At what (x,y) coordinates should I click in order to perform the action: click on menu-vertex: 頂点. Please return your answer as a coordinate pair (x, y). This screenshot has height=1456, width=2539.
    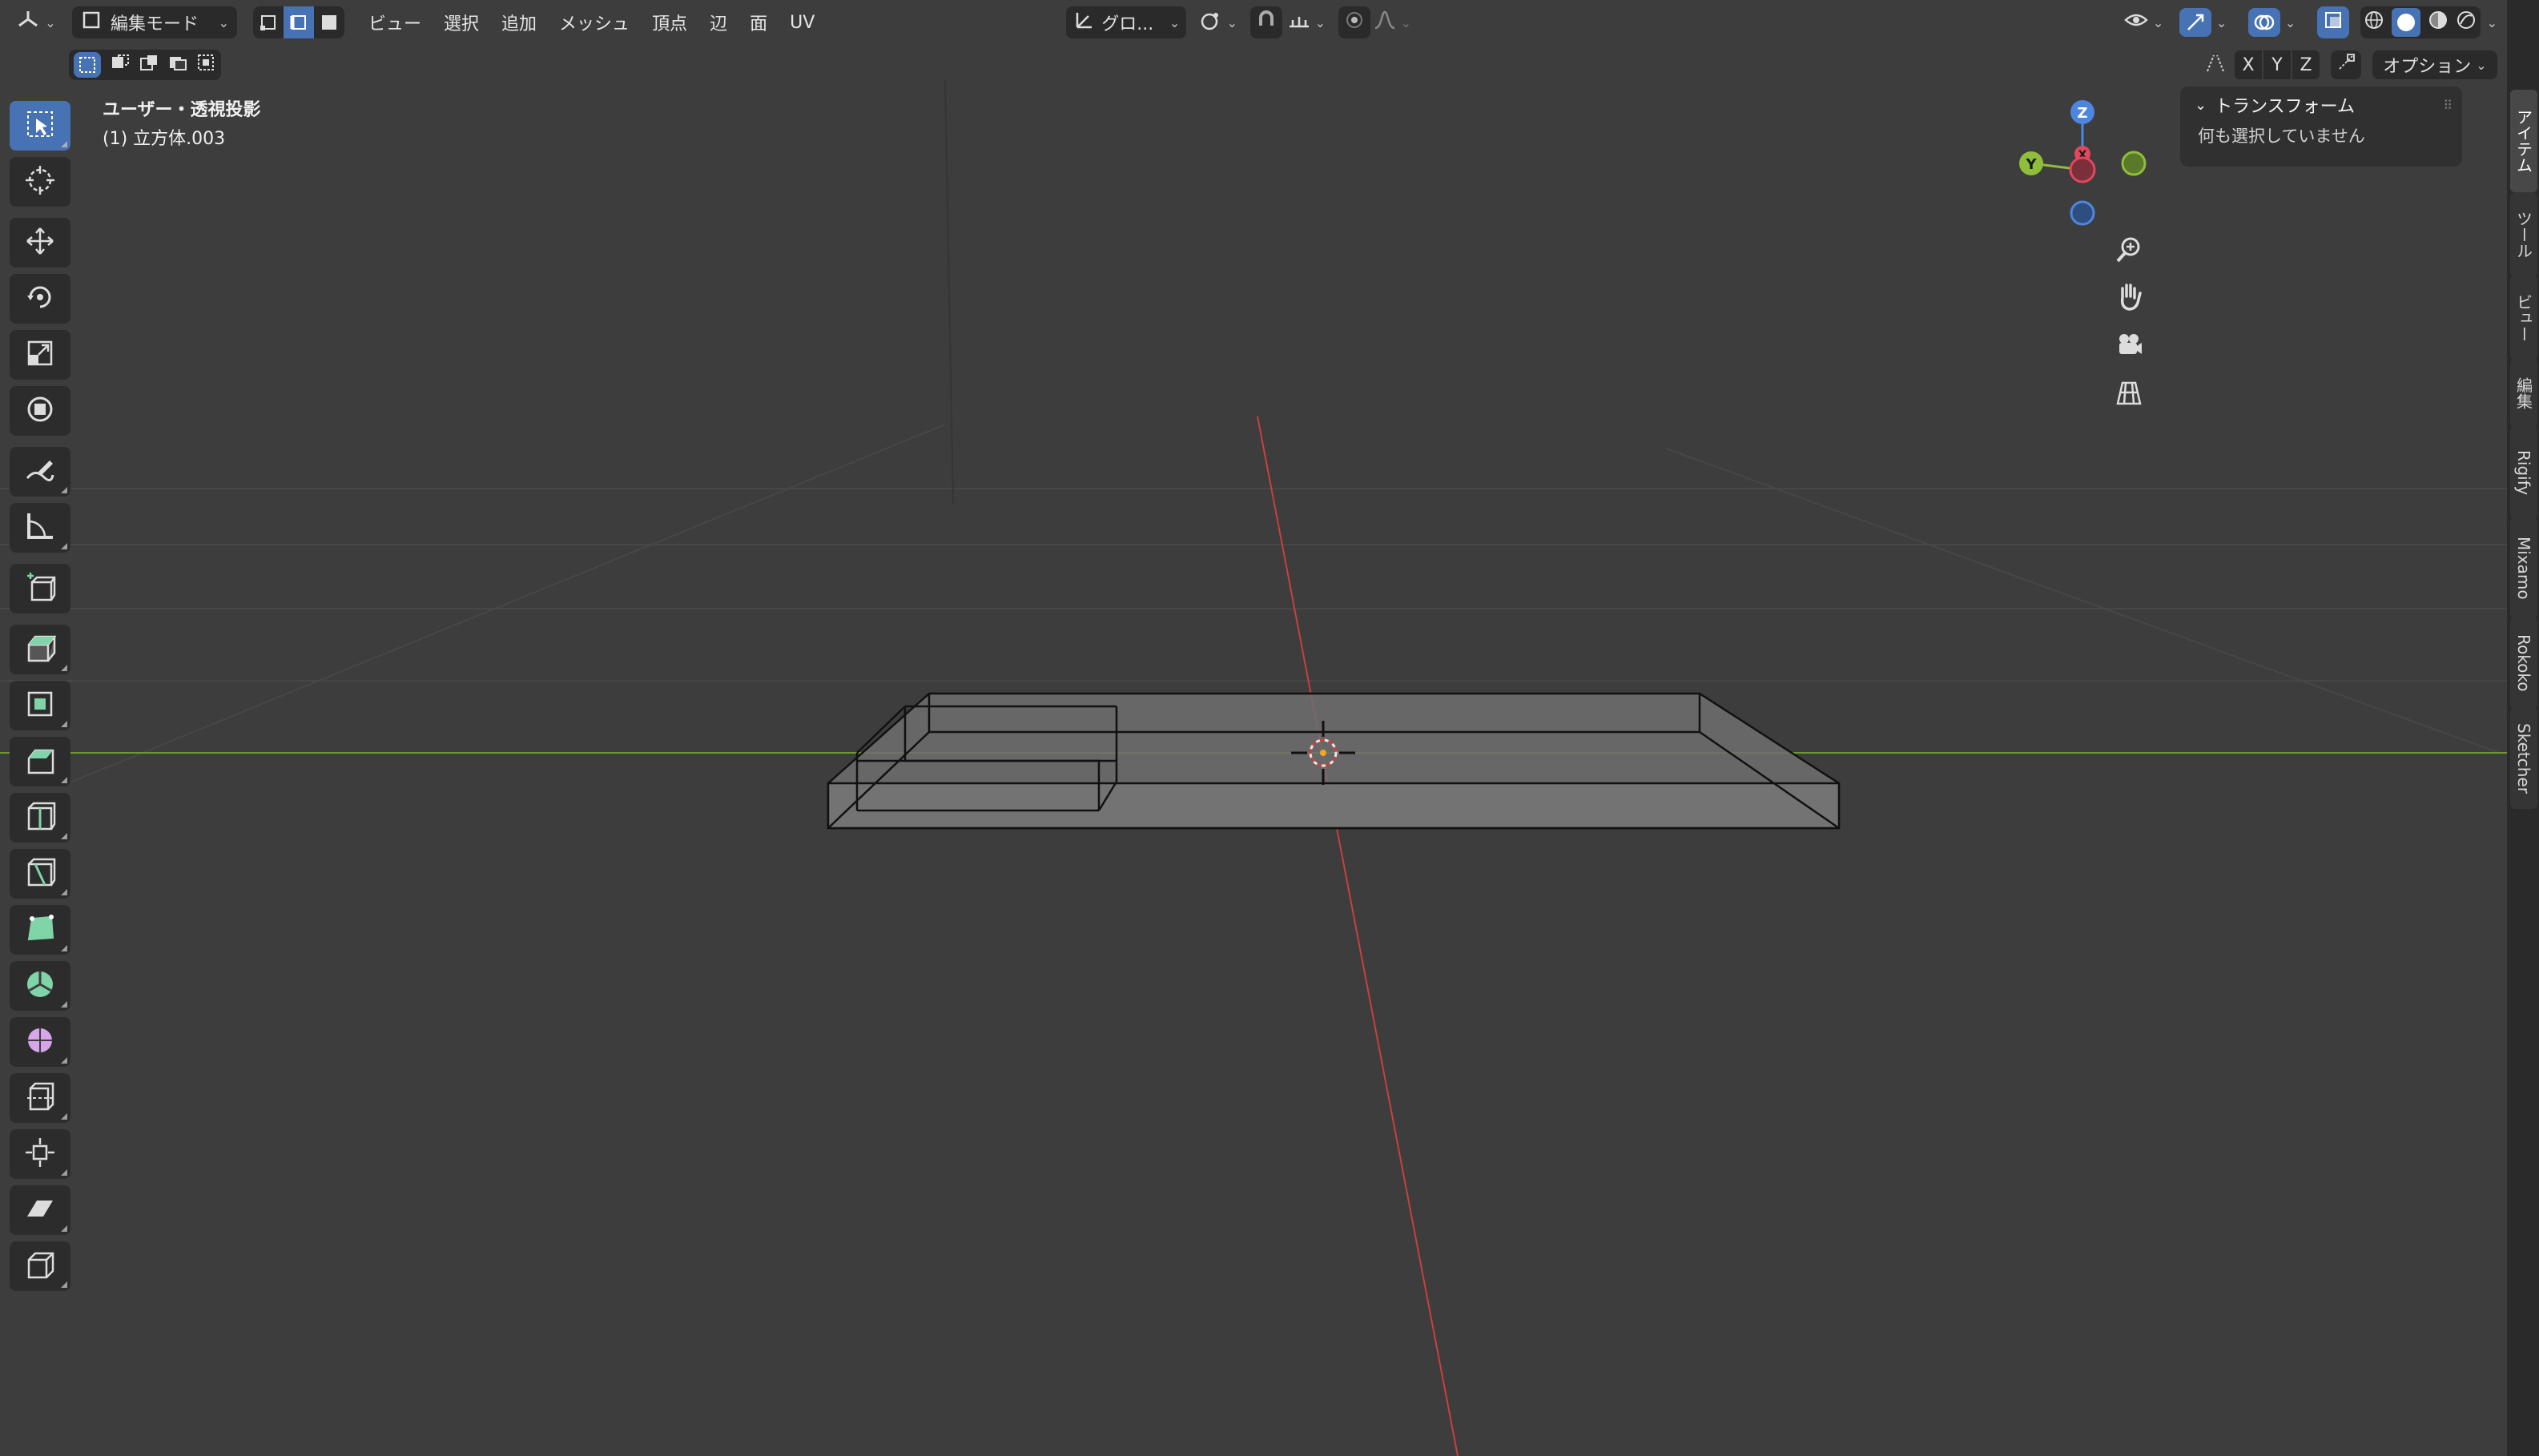
    Looking at the image, I should click on (669, 22).